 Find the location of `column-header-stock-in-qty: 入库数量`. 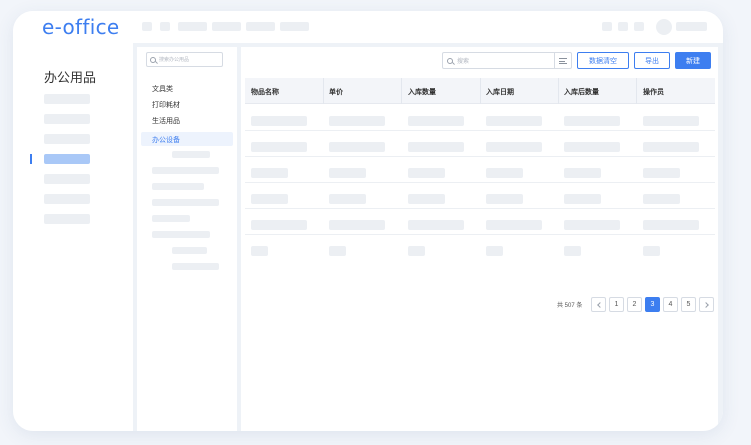

column-header-stock-in-qty: 入库数量 is located at coordinates (422, 92).